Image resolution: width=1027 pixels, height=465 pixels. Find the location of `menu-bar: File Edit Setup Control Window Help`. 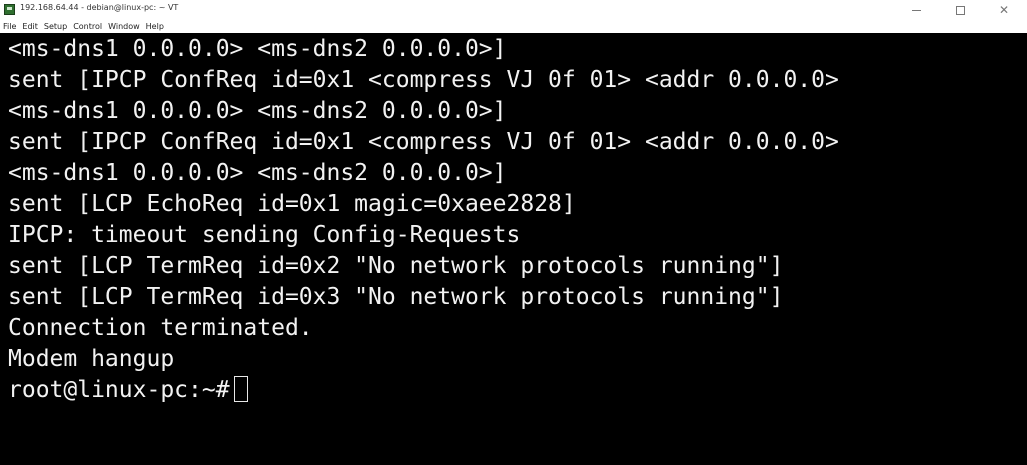

menu-bar: File Edit Setup Control Window Help is located at coordinates (513, 26).